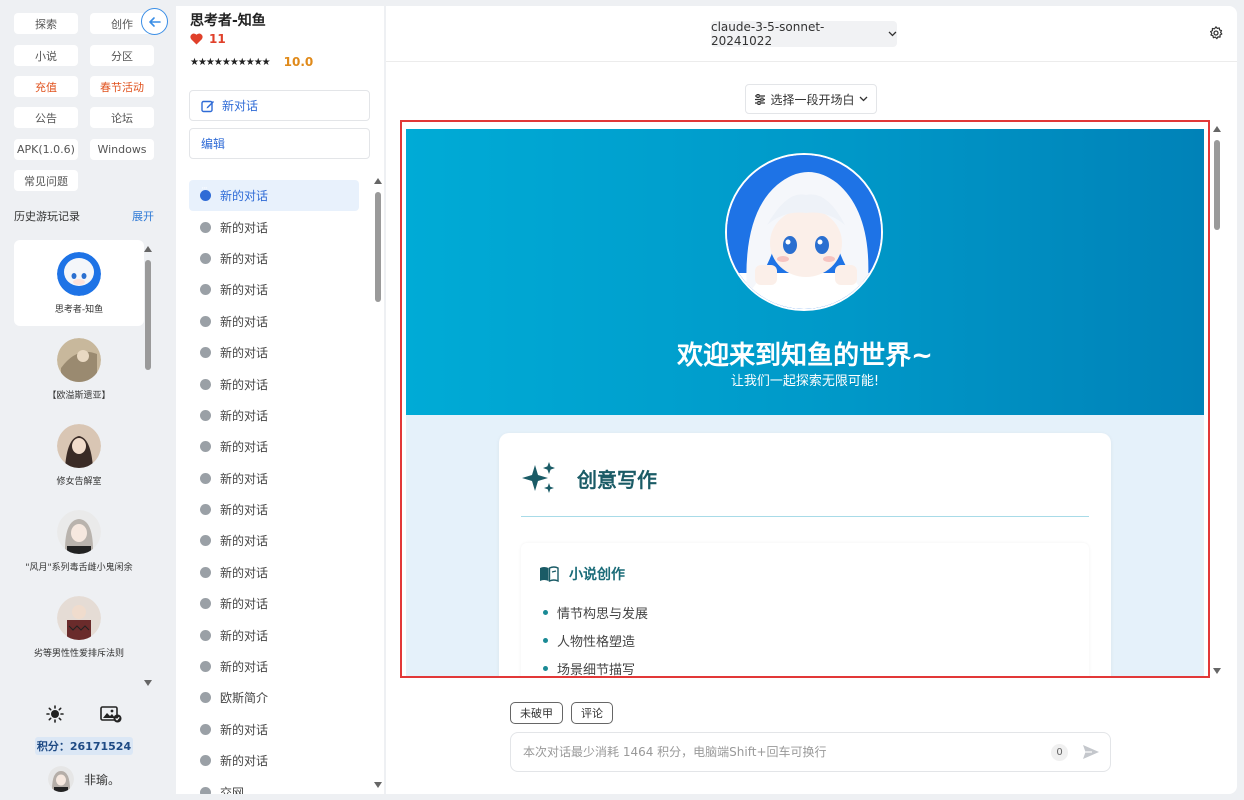 Image resolution: width=1244 pixels, height=800 pixels. Describe the element at coordinates (84, 779) in the screenshot. I see `user-profile: 非瑜。` at that location.